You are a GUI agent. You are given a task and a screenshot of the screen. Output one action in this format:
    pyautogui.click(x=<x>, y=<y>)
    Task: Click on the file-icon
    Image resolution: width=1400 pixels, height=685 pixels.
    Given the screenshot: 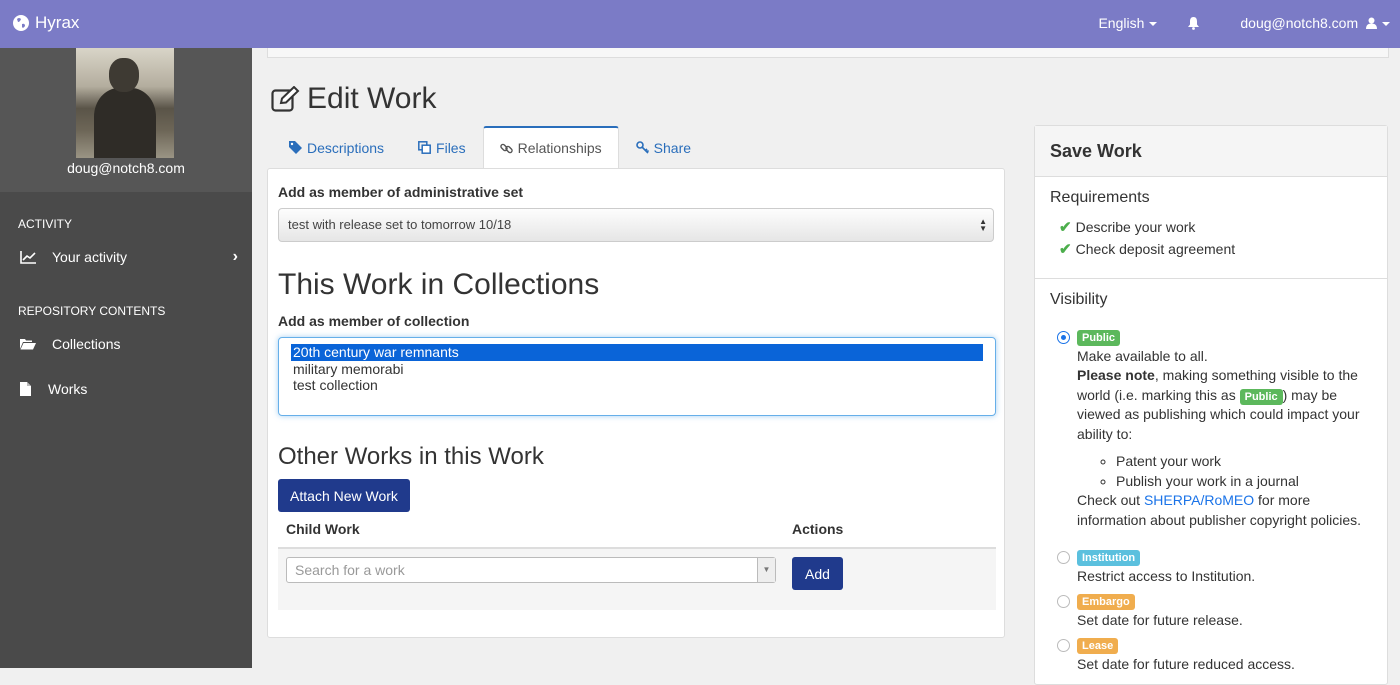 What is the action you would take?
    pyautogui.click(x=29, y=389)
    